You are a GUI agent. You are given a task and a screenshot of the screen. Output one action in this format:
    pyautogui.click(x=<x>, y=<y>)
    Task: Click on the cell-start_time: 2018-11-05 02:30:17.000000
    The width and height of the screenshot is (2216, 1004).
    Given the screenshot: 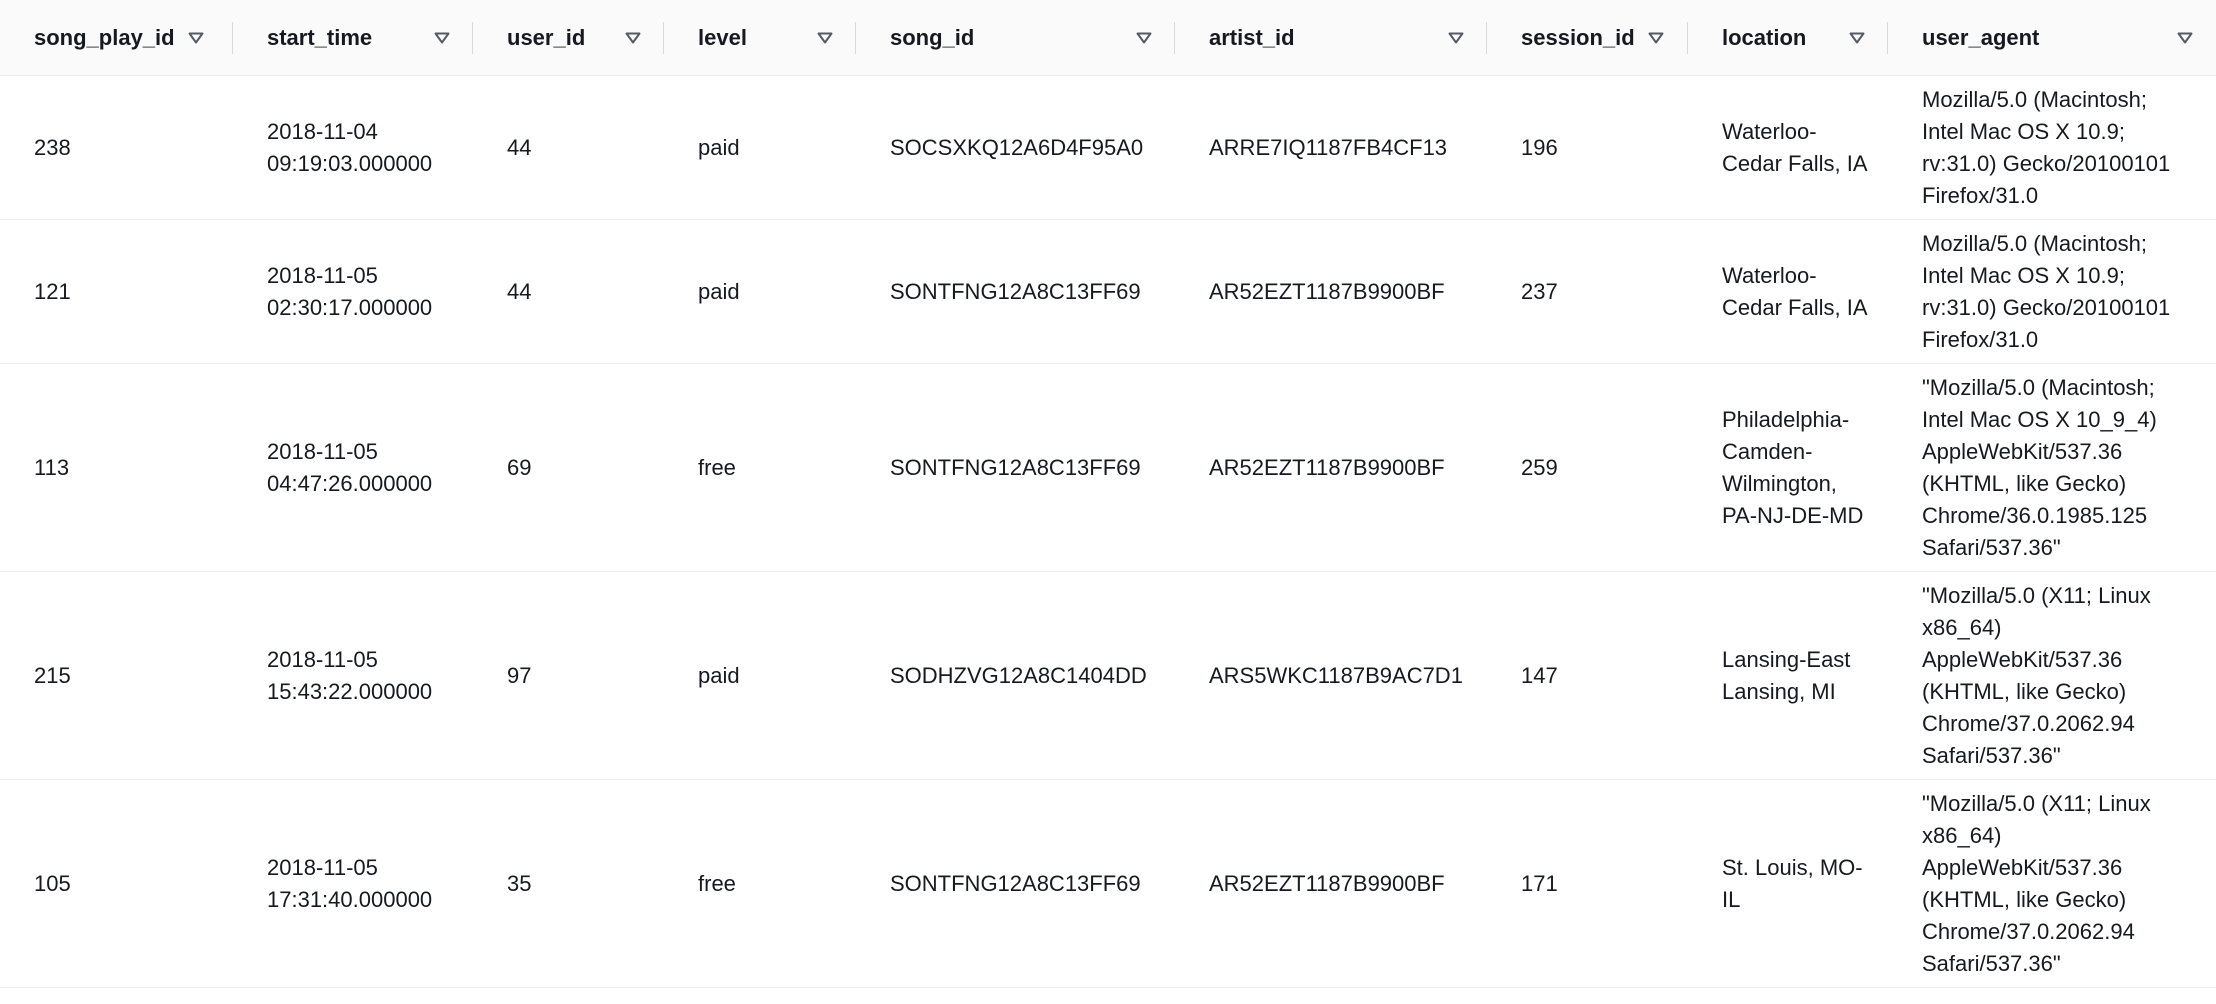 What is the action you would take?
    pyautogui.click(x=353, y=292)
    